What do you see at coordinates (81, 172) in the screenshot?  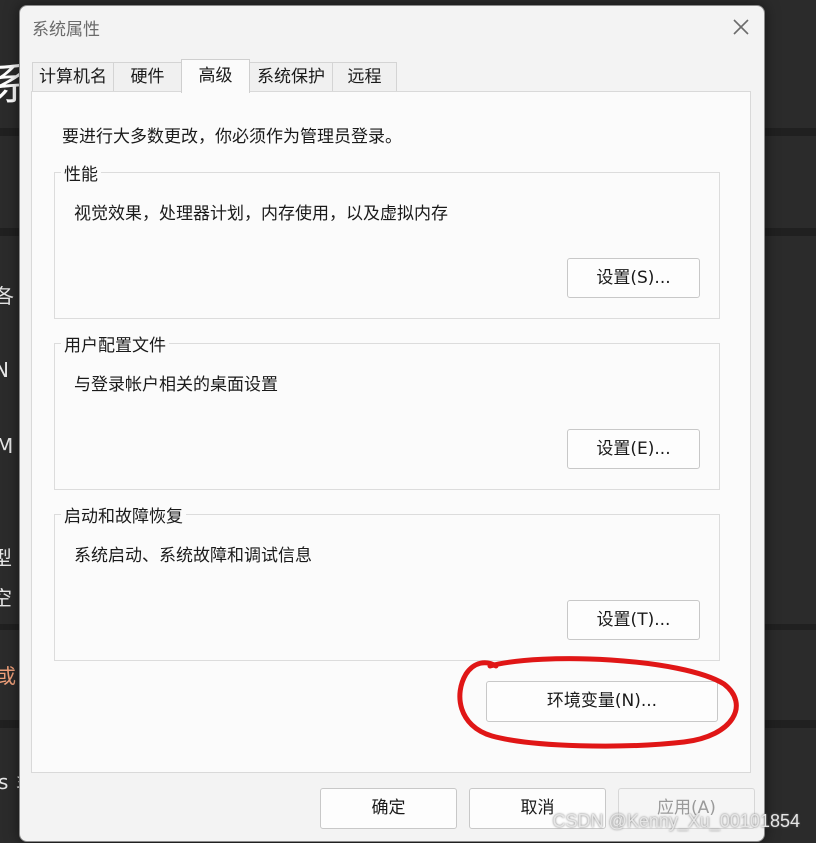 I see `performance-group-title: 性能` at bounding box center [81, 172].